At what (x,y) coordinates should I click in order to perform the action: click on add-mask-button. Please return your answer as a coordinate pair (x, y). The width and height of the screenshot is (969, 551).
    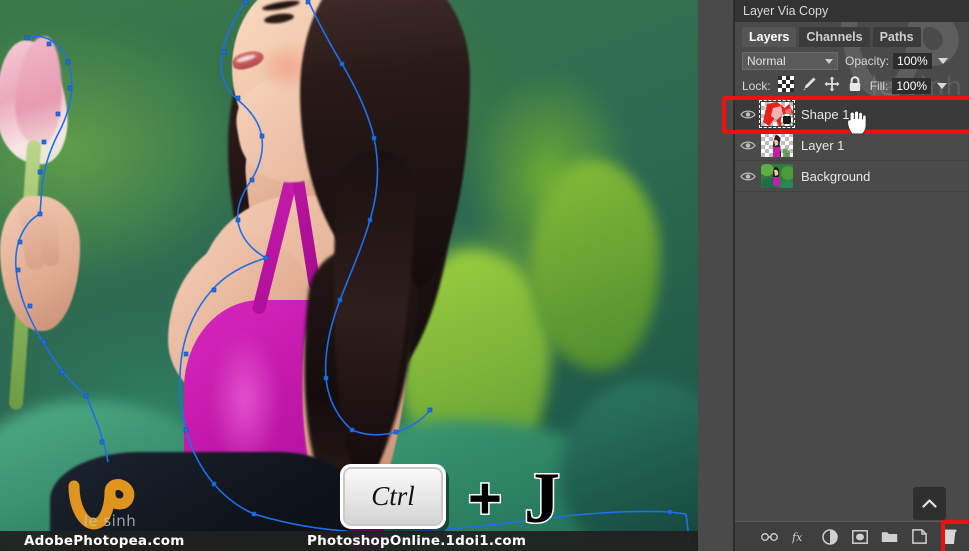
    Looking at the image, I should click on (859, 536).